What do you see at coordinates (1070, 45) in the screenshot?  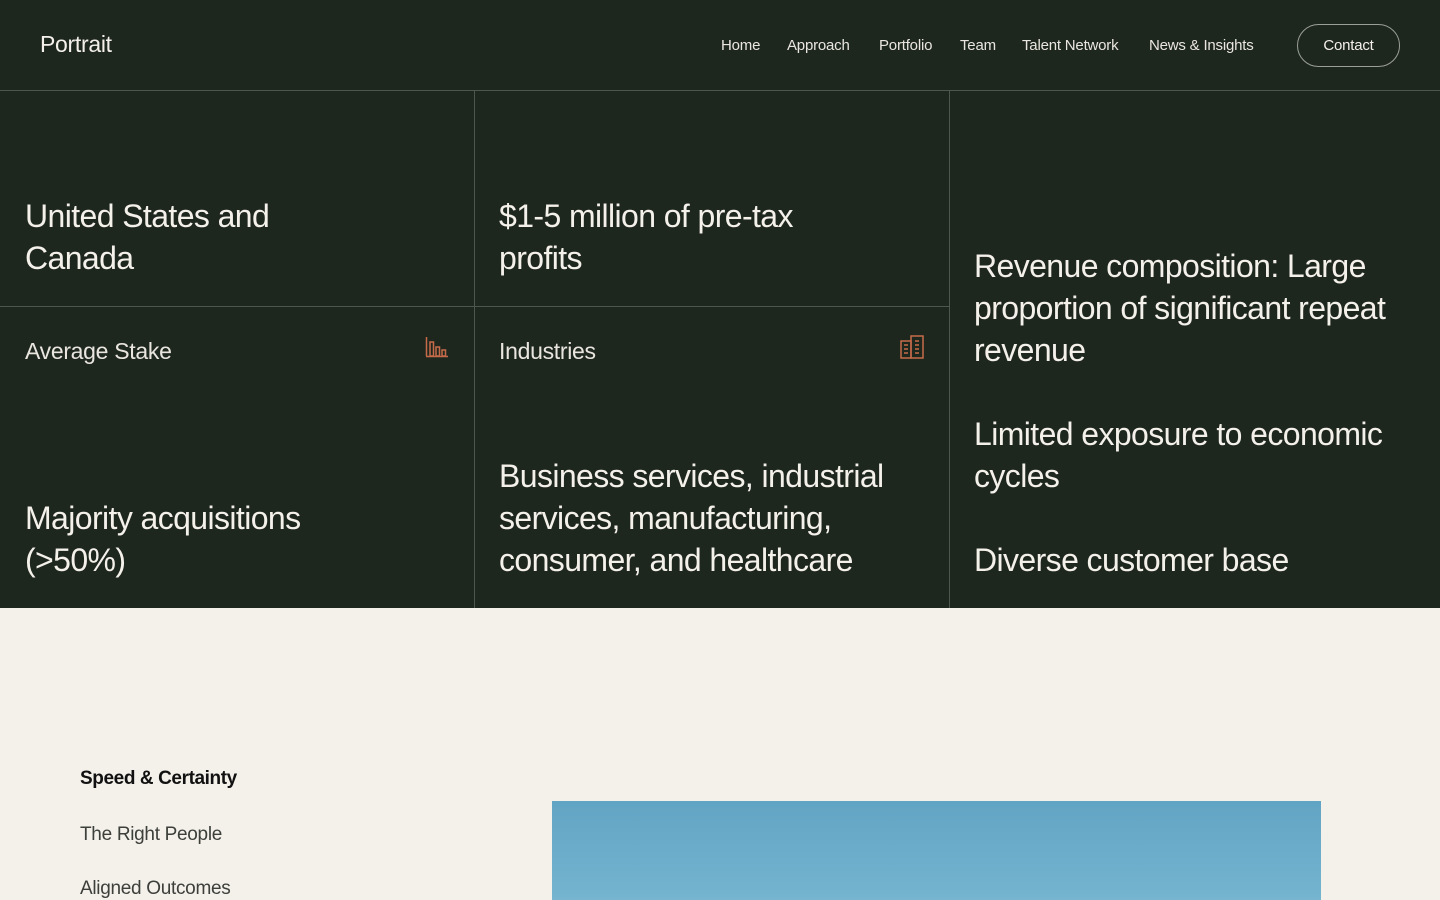 I see `nav-talent-network: Talent Network` at bounding box center [1070, 45].